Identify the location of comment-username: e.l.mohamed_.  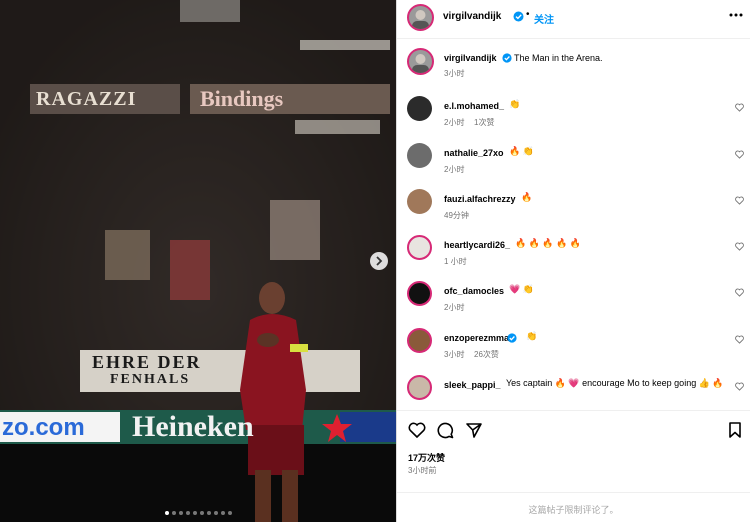
(474, 106).